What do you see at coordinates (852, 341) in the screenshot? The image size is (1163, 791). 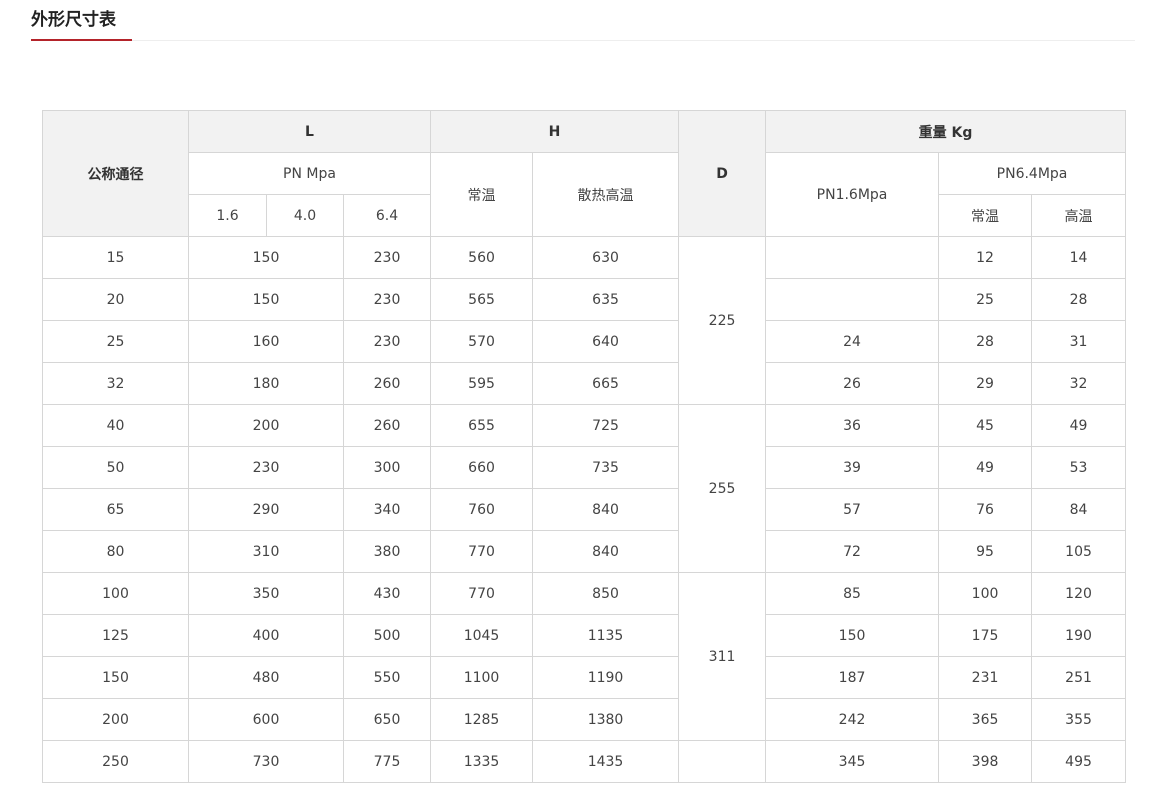 I see `cell-w-pn16: 24` at bounding box center [852, 341].